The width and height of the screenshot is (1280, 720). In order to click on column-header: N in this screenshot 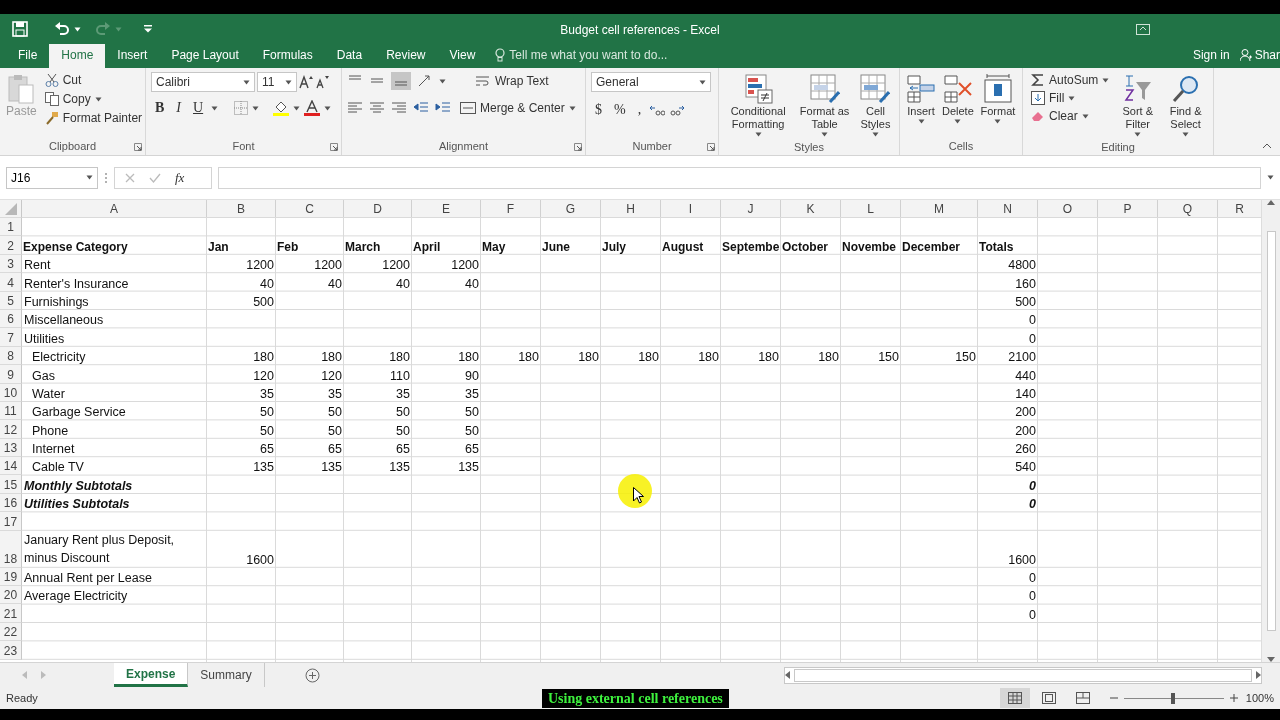, I will do `click(1008, 209)`.